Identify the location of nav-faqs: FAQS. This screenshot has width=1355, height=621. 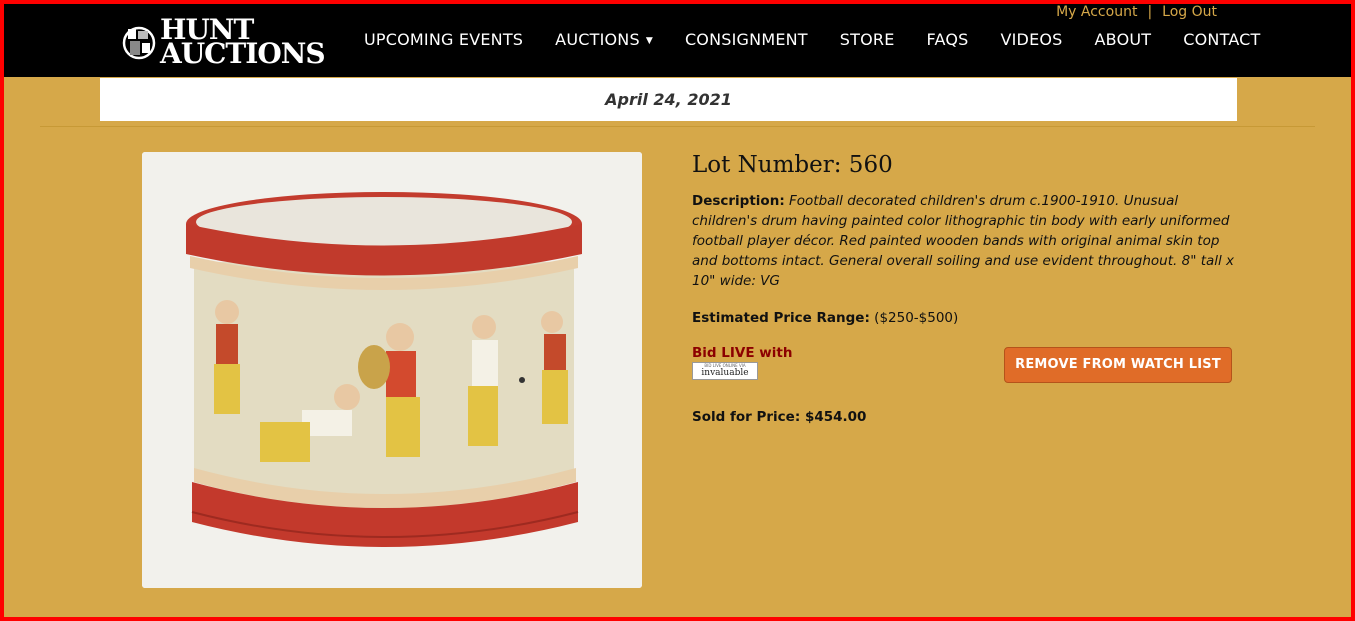
(948, 39).